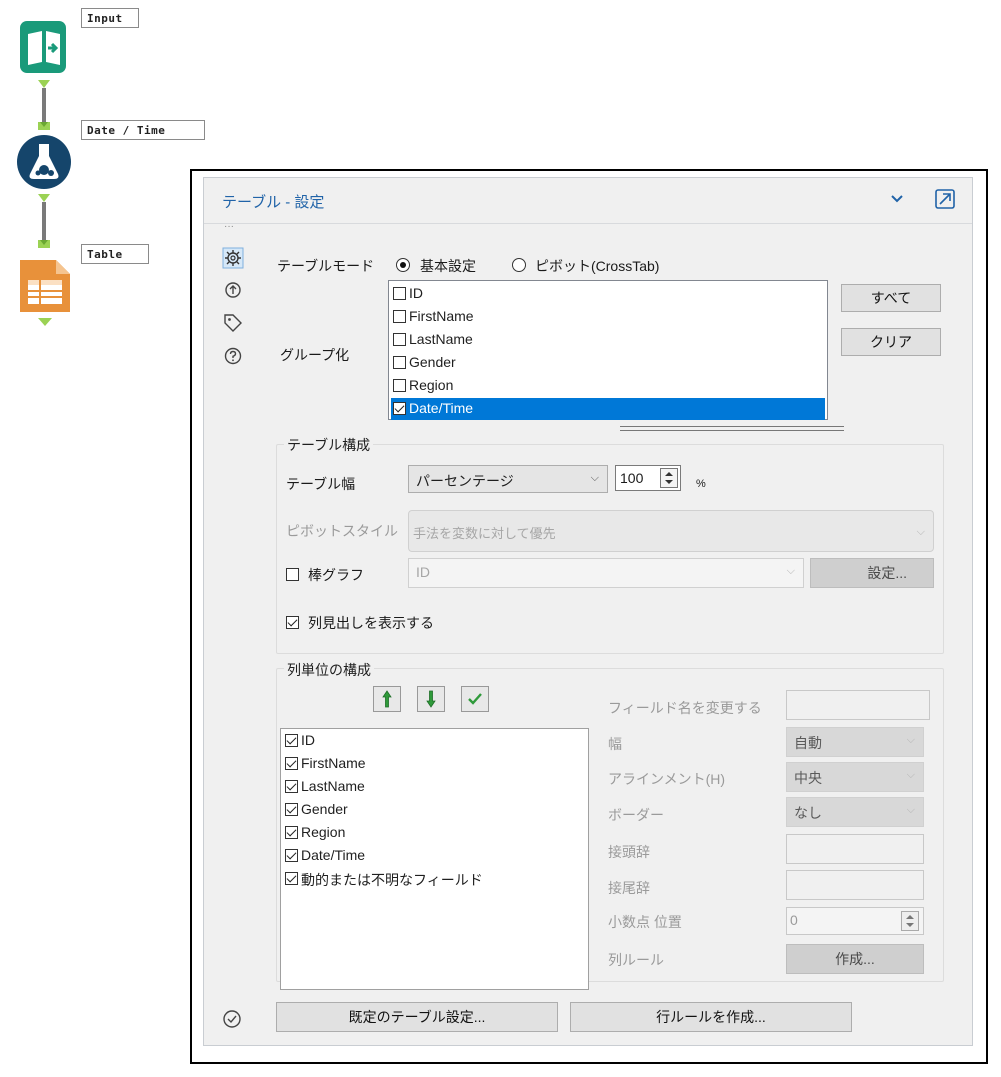  What do you see at coordinates (292, 574) in the screenshot?
I see `bar-graph-checkbox` at bounding box center [292, 574].